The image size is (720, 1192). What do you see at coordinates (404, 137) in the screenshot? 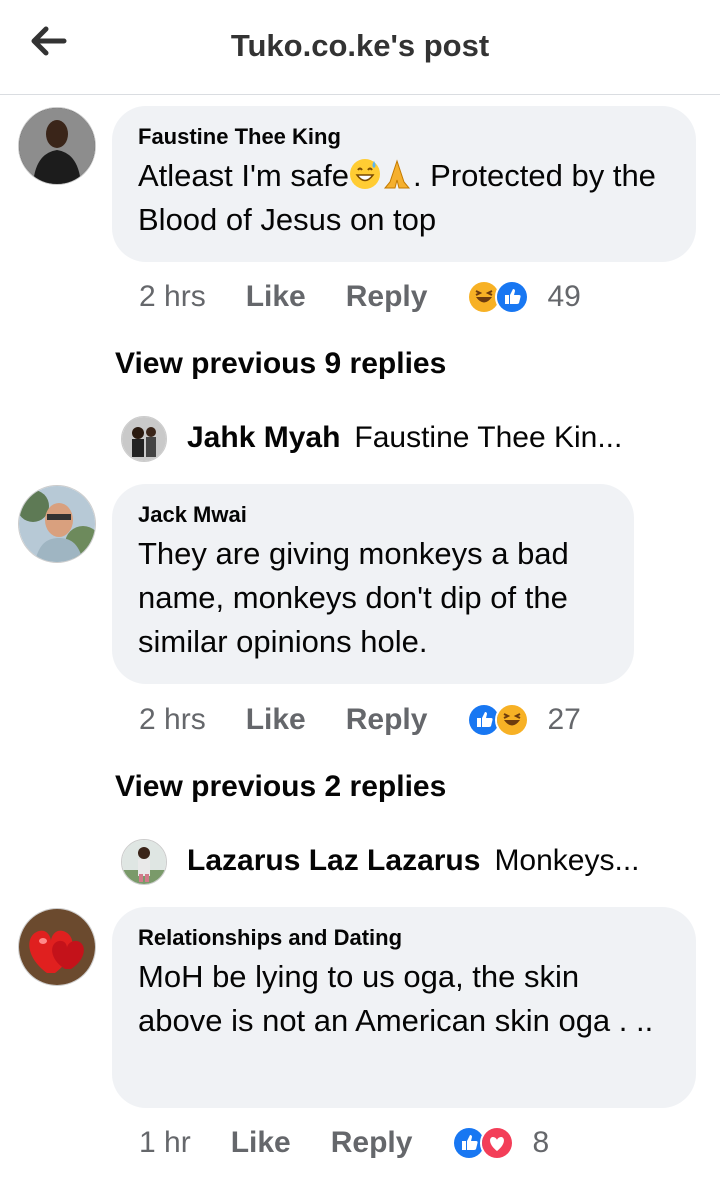
I see `comment-author: Faustine Thee King` at bounding box center [404, 137].